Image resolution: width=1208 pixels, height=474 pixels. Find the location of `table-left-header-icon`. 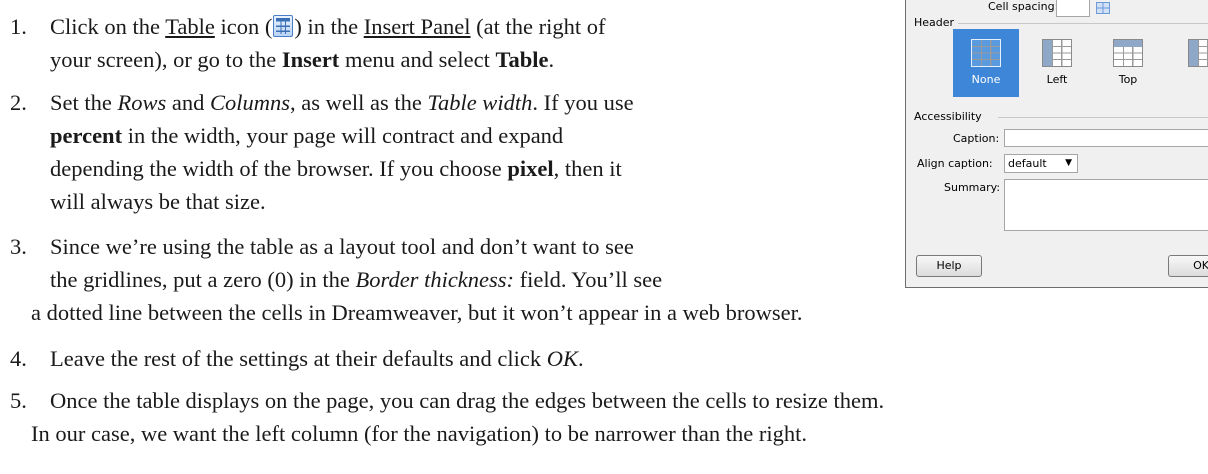

table-left-header-icon is located at coordinates (1057, 53).